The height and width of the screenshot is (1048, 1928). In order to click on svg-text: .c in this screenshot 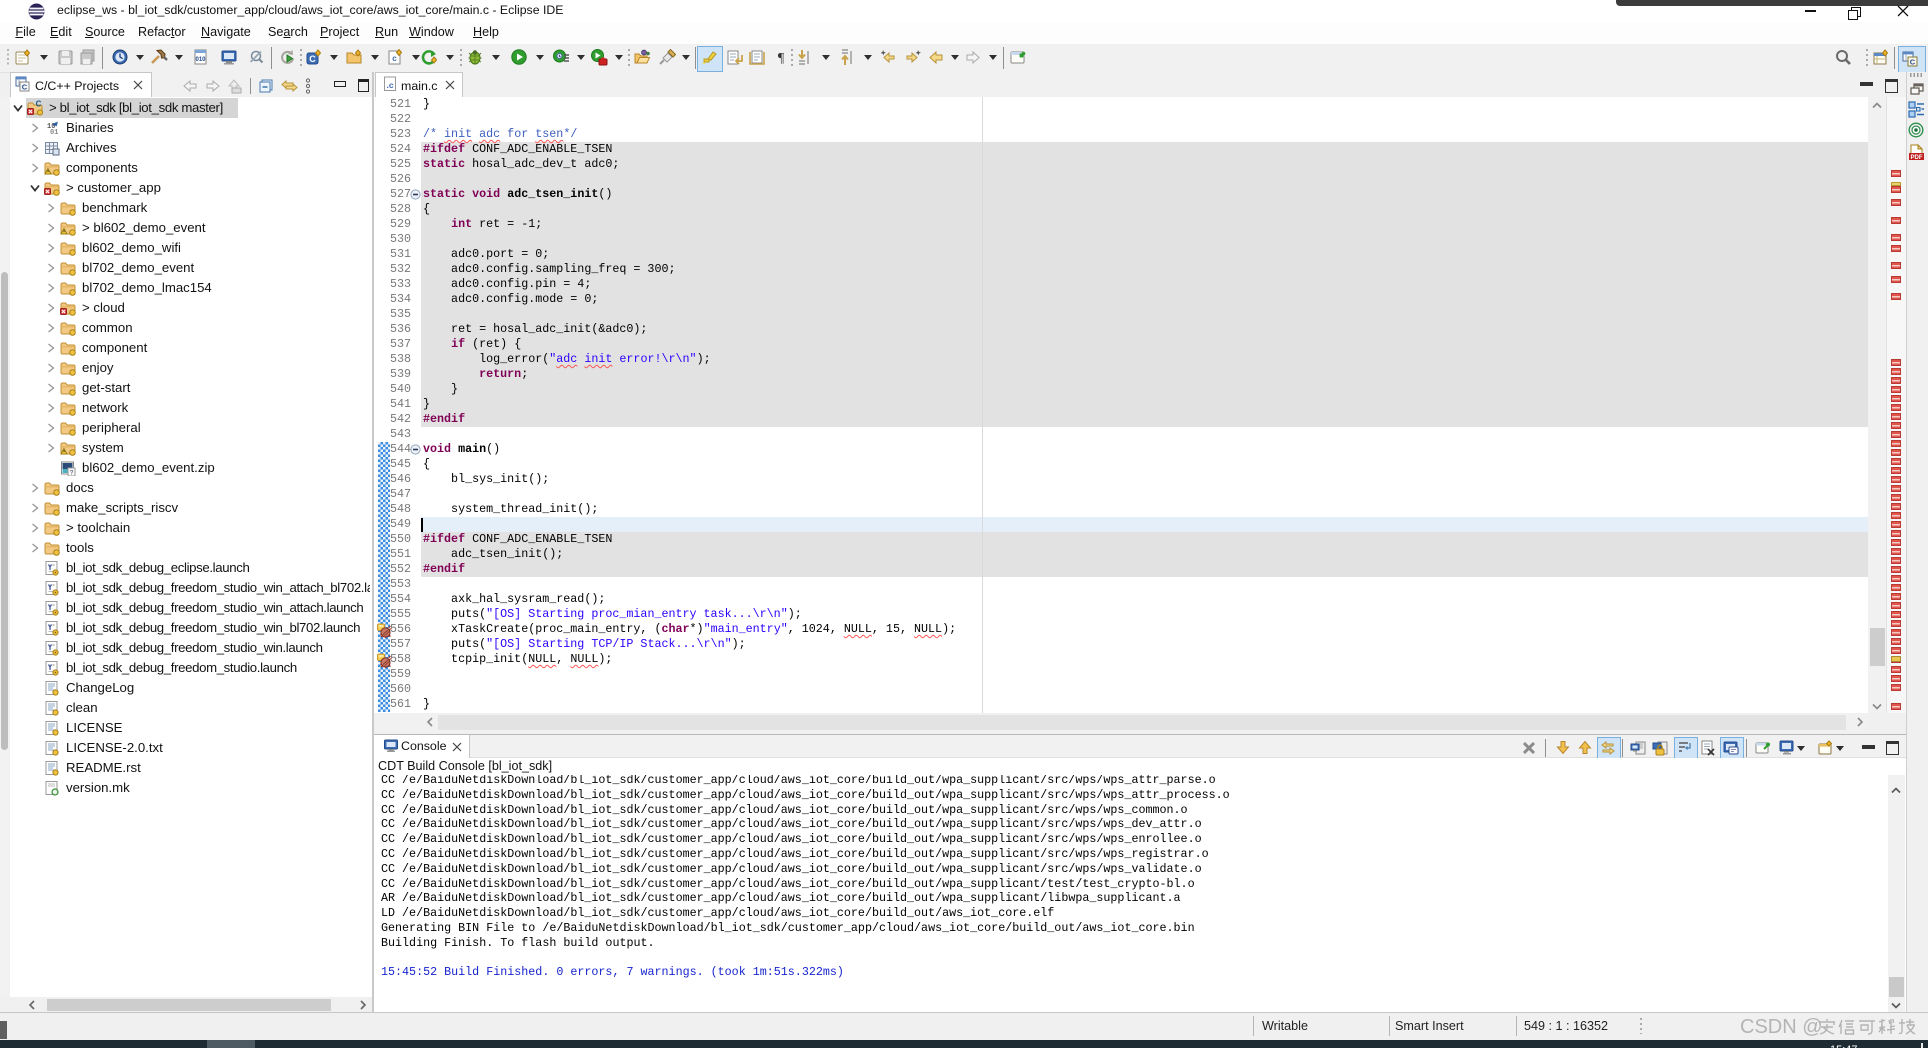, I will do `click(389, 85)`.